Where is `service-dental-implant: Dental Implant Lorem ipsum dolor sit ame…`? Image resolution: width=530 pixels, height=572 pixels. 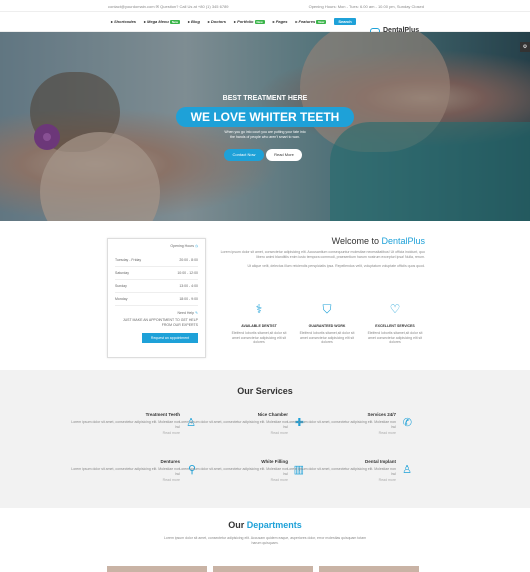 service-dental-implant: Dental Implant Lorem ipsum dolor sit ame… is located at coordinates (349, 470).